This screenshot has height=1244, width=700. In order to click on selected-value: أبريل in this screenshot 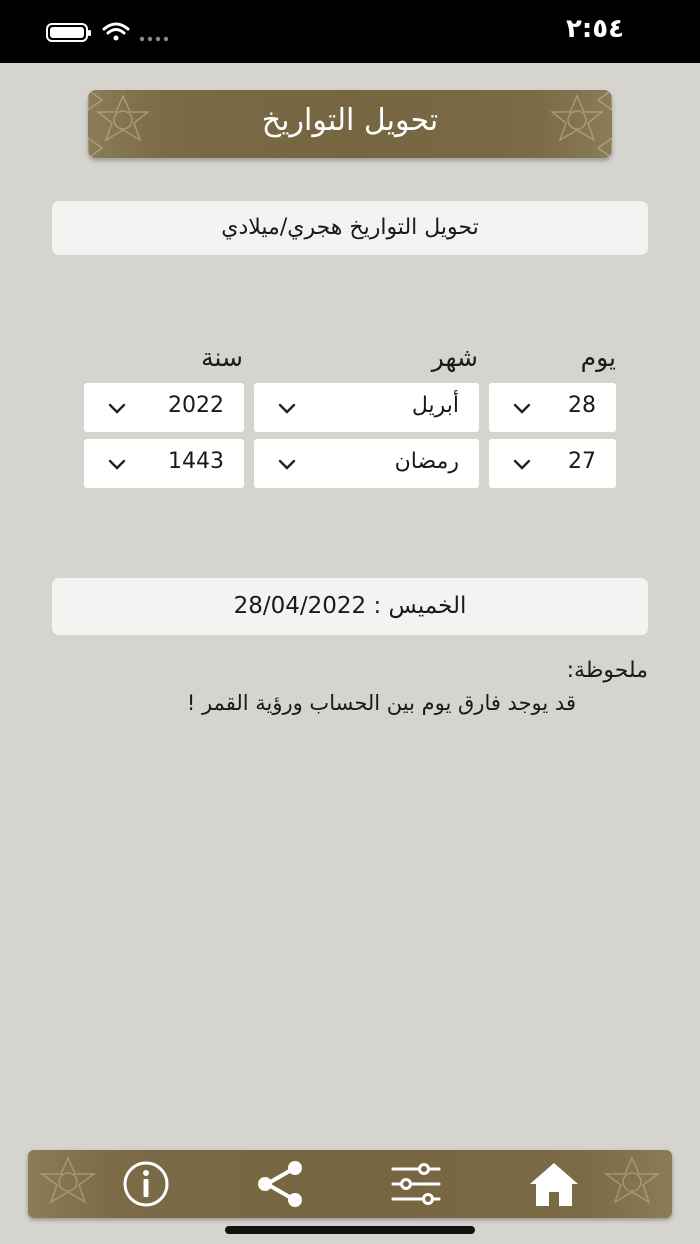, I will do `click(435, 405)`.